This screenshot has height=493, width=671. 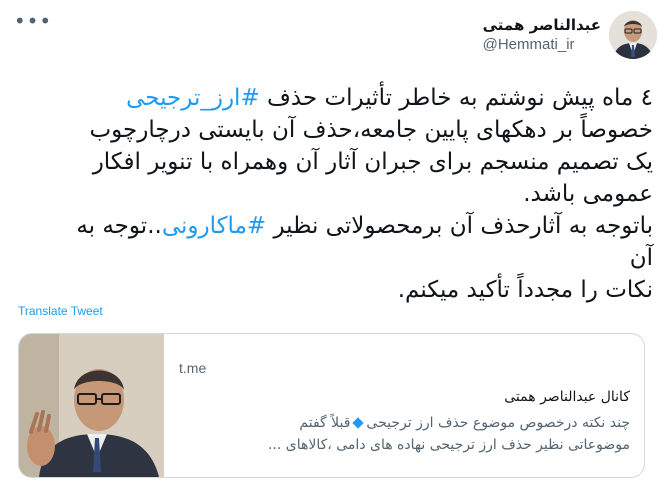 I want to click on hashtag-link-makarooni: #ماکارونی, so click(x=214, y=226).